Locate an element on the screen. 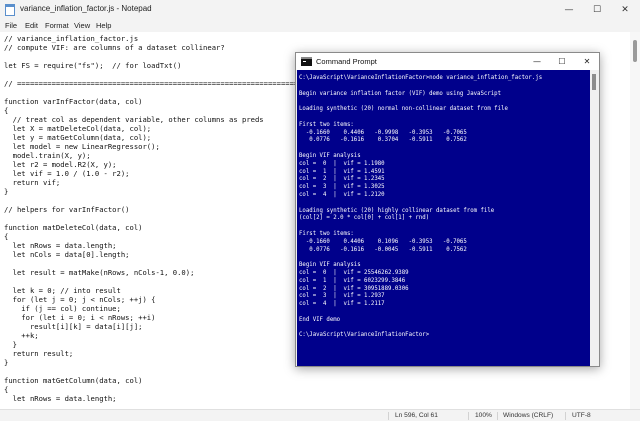  status-line-ending: Windows (CRLF) is located at coordinates (528, 415).